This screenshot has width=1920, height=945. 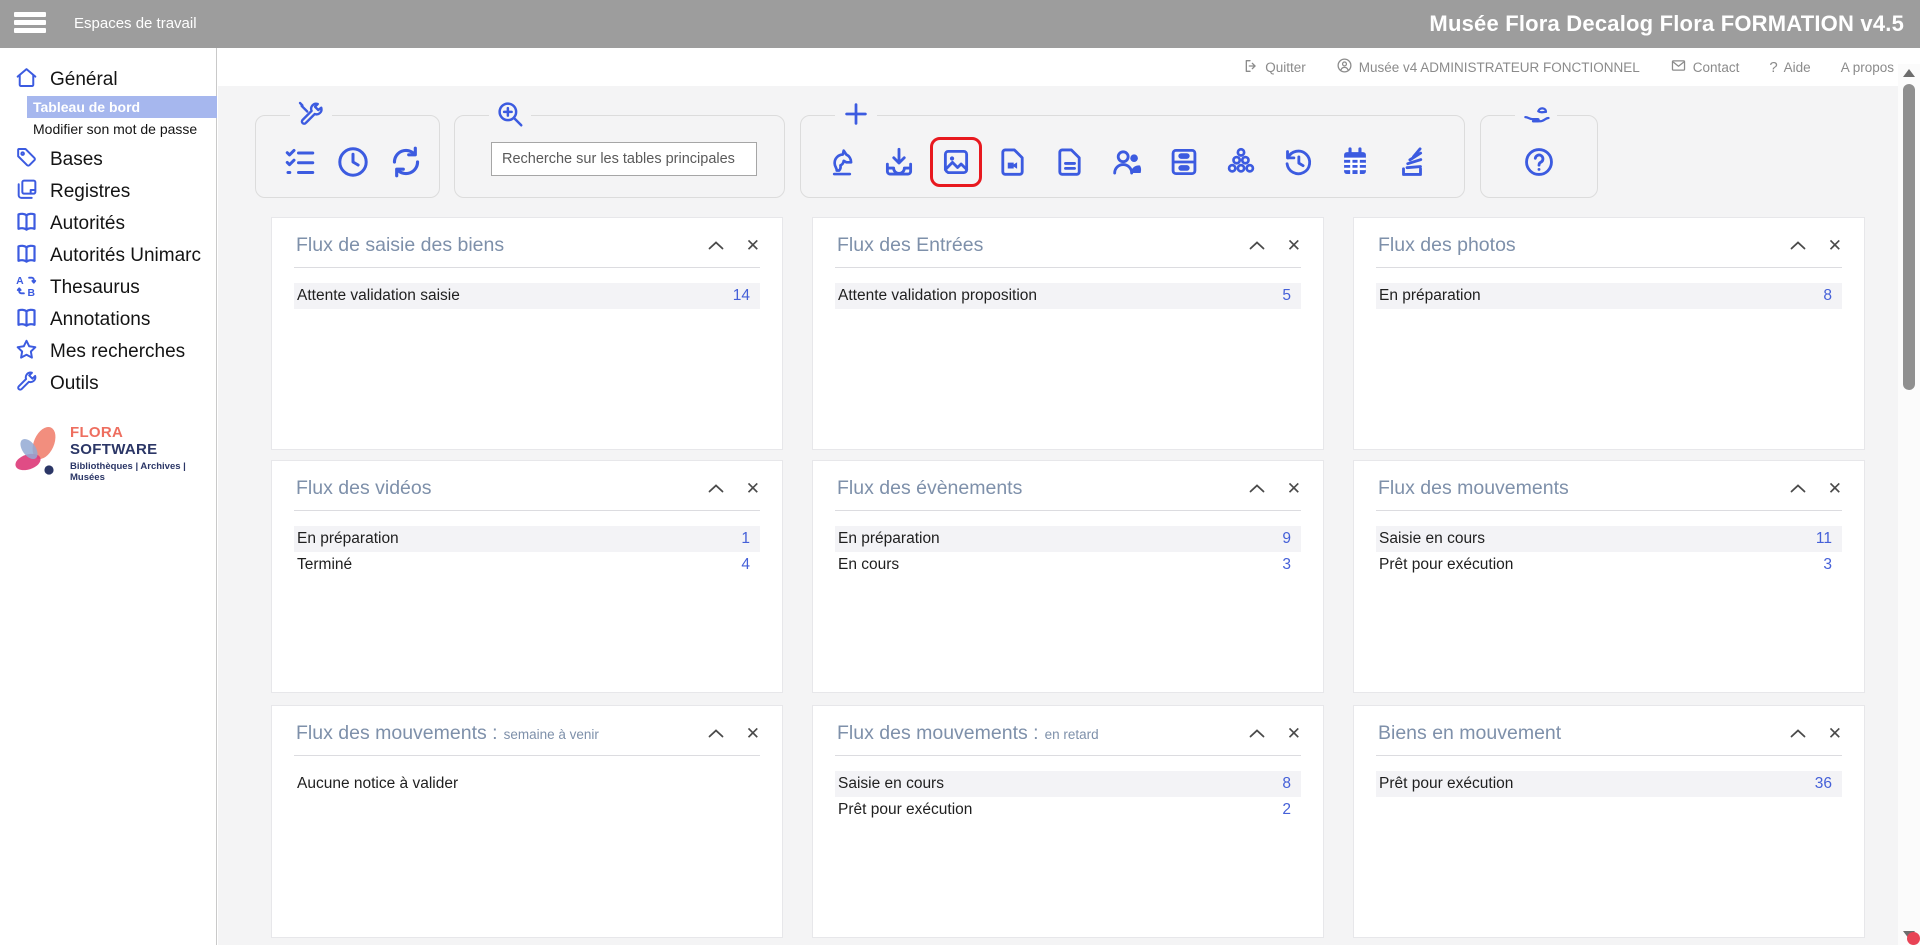 What do you see at coordinates (956, 161) in the screenshot?
I see `image-icon` at bounding box center [956, 161].